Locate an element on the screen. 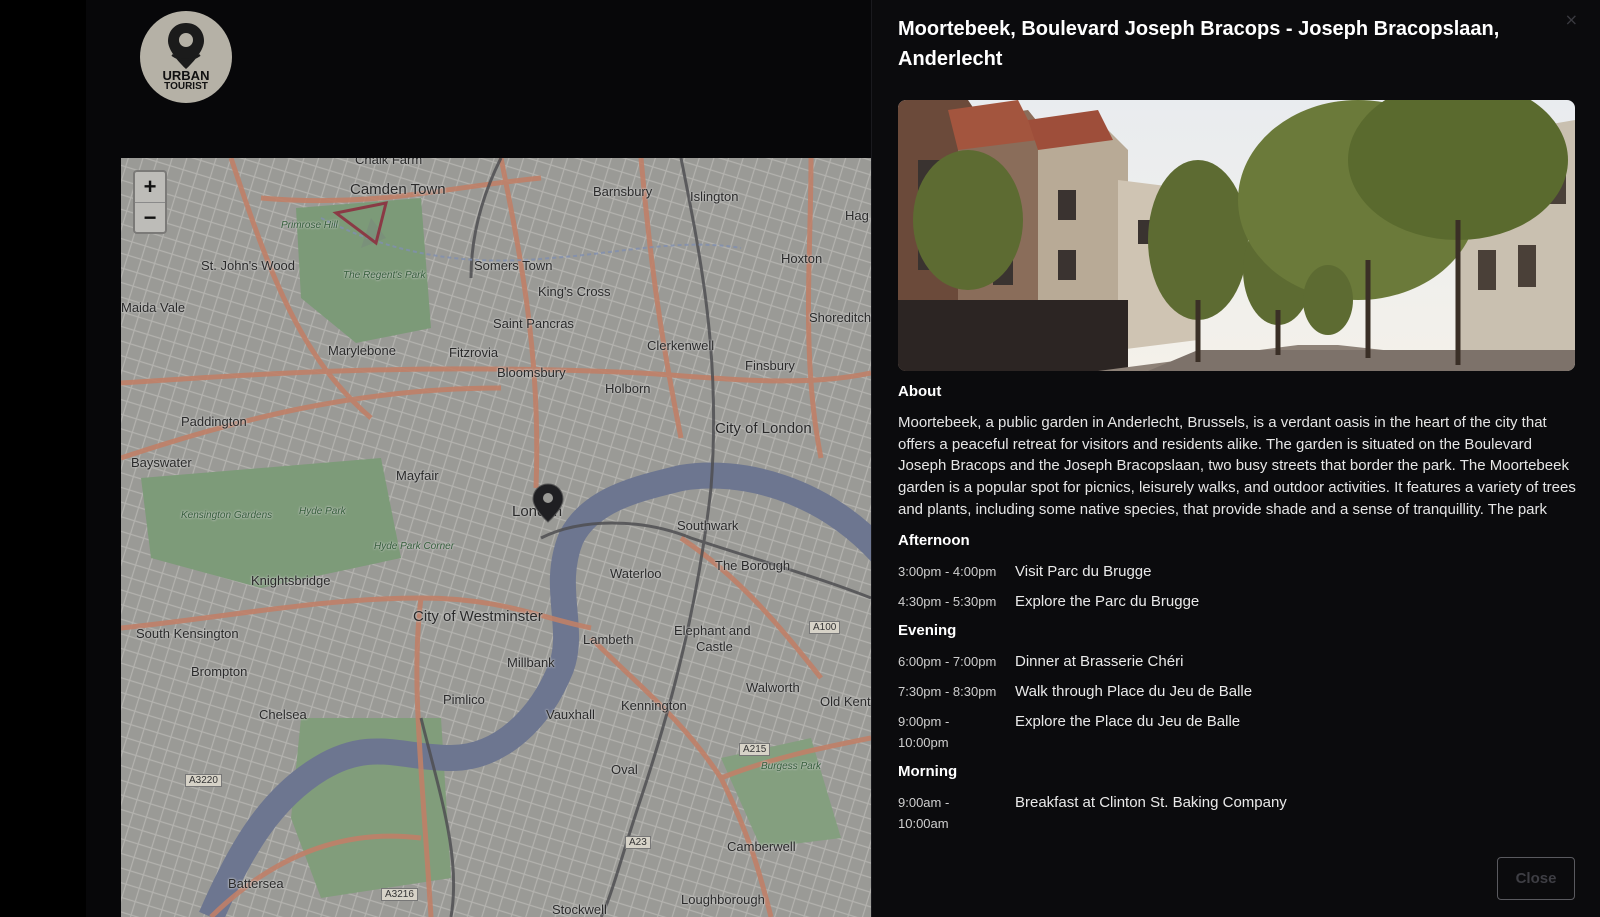  left-backdrop is located at coordinates (43, 458).